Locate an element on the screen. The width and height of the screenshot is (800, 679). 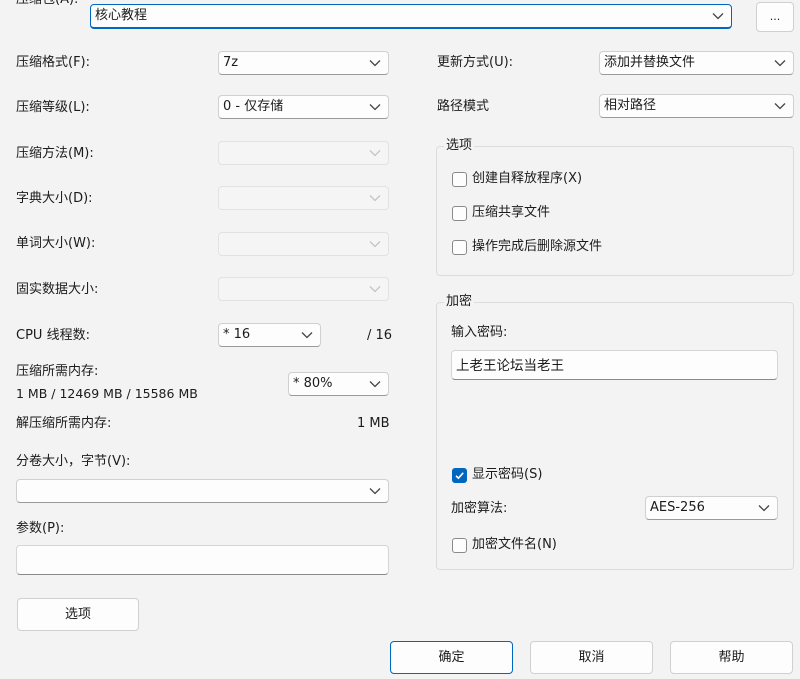
encrypt-names-label: 加密文件名(N) is located at coordinates (514, 544).